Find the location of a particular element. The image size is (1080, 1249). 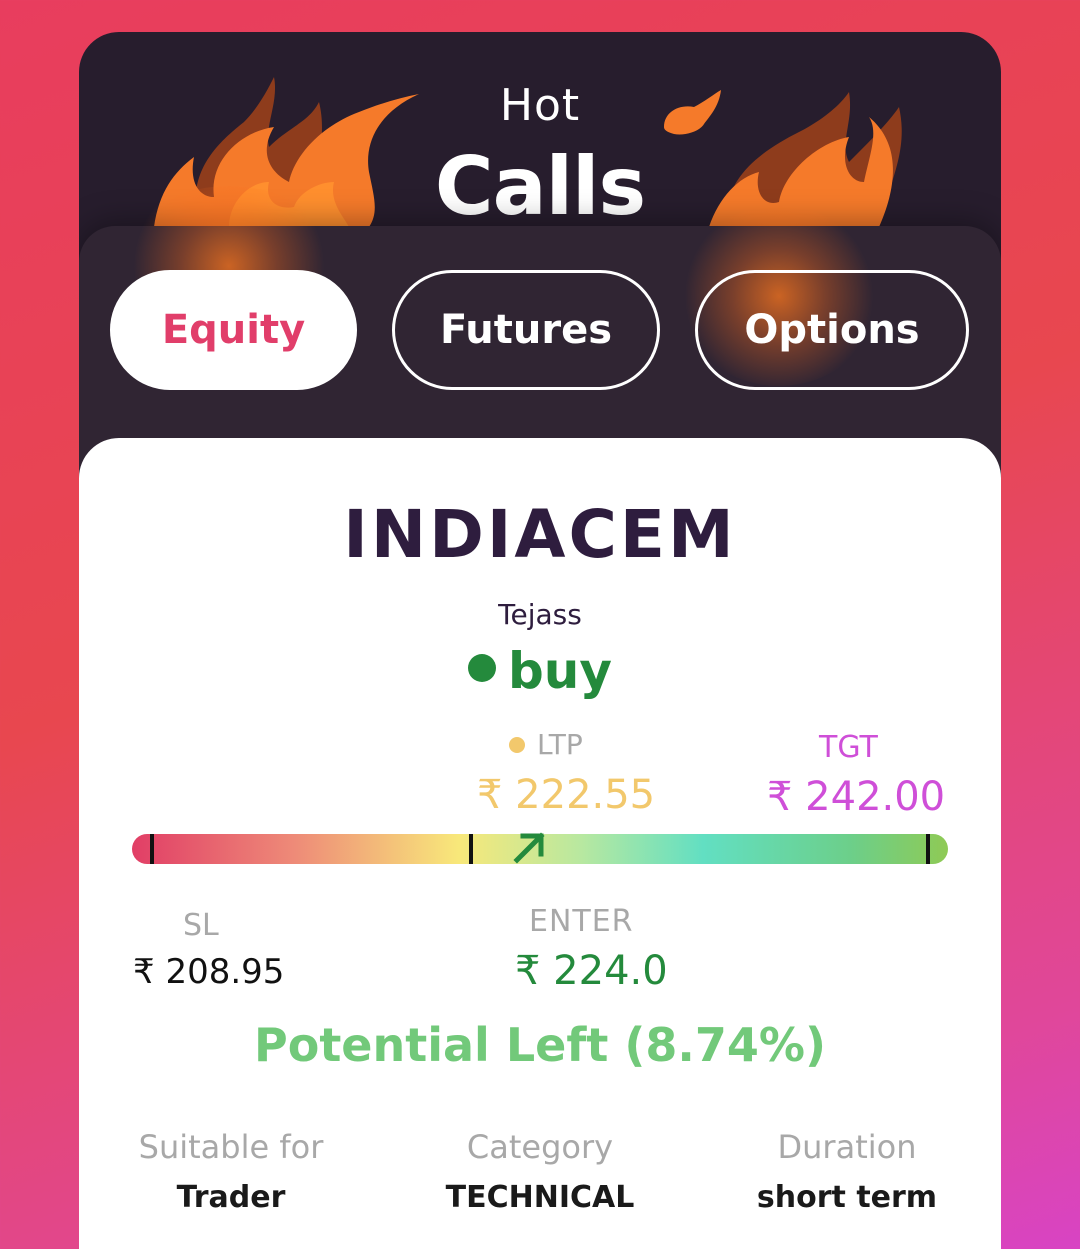

action-indicator: buy is located at coordinates (540, 671).